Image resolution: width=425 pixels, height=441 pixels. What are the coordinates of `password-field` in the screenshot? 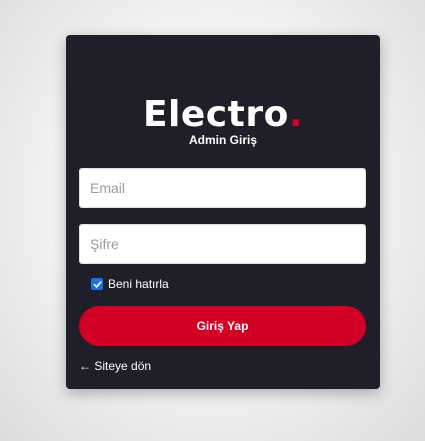 It's located at (222, 244).